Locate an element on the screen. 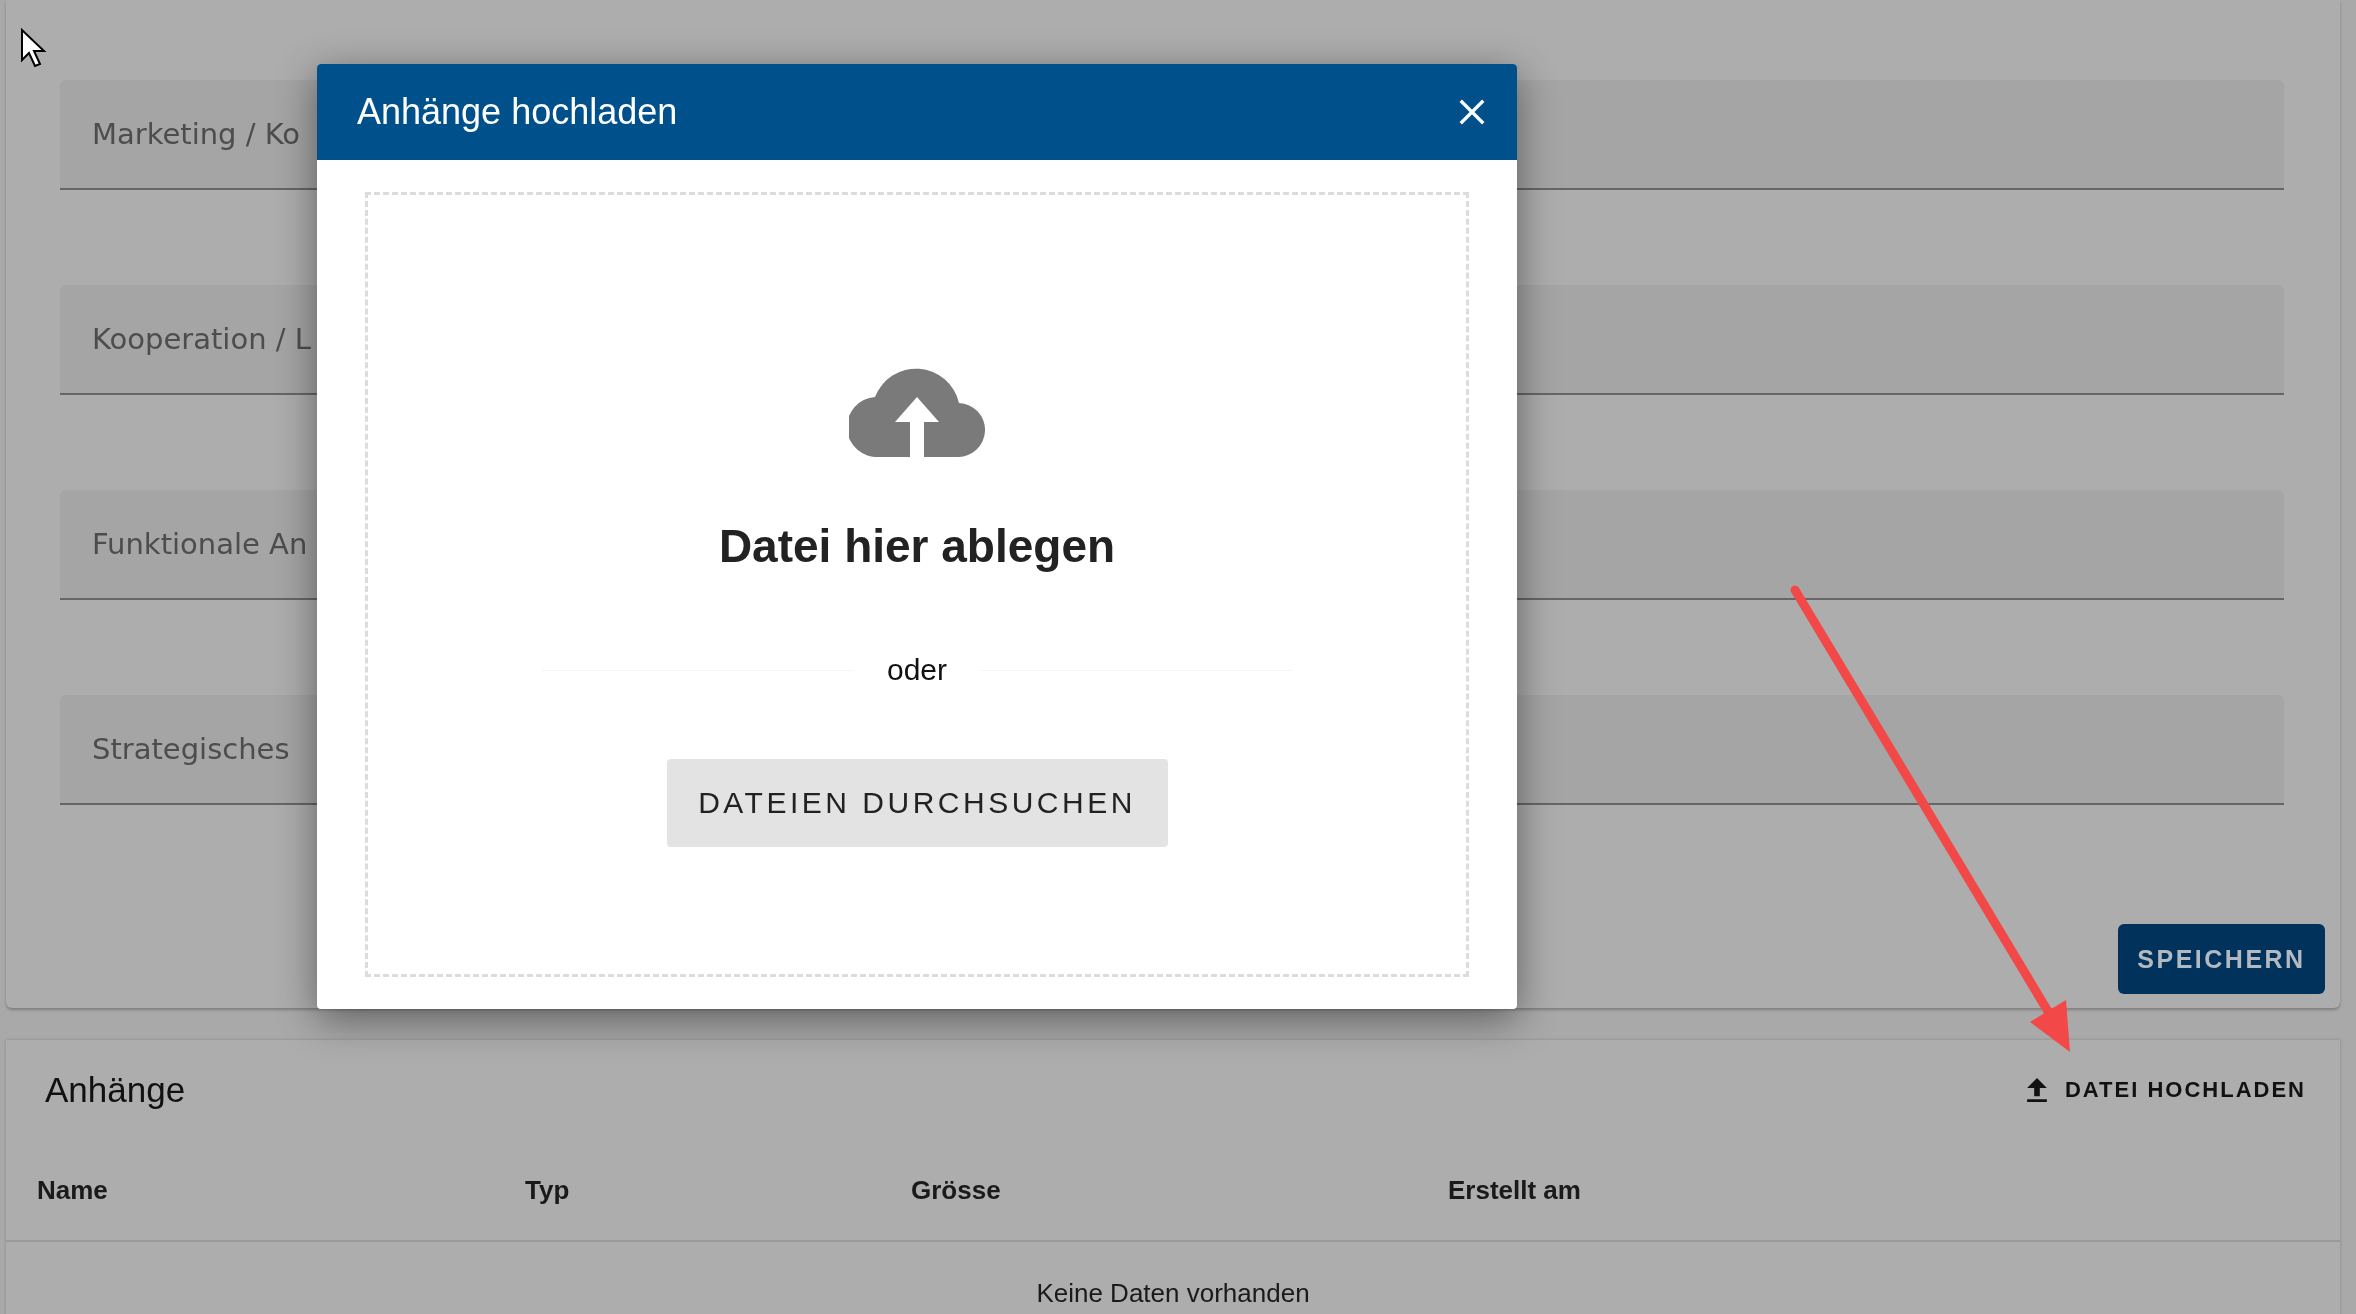 This screenshot has width=2356, height=1314. column-header: Typ is located at coordinates (547, 1190).